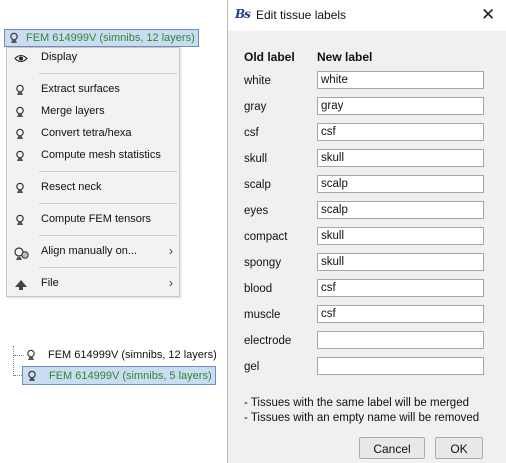 The height and width of the screenshot is (463, 506). I want to click on tree-node-label: FEM 614999V (simnibs, 5 layers), so click(130, 375).